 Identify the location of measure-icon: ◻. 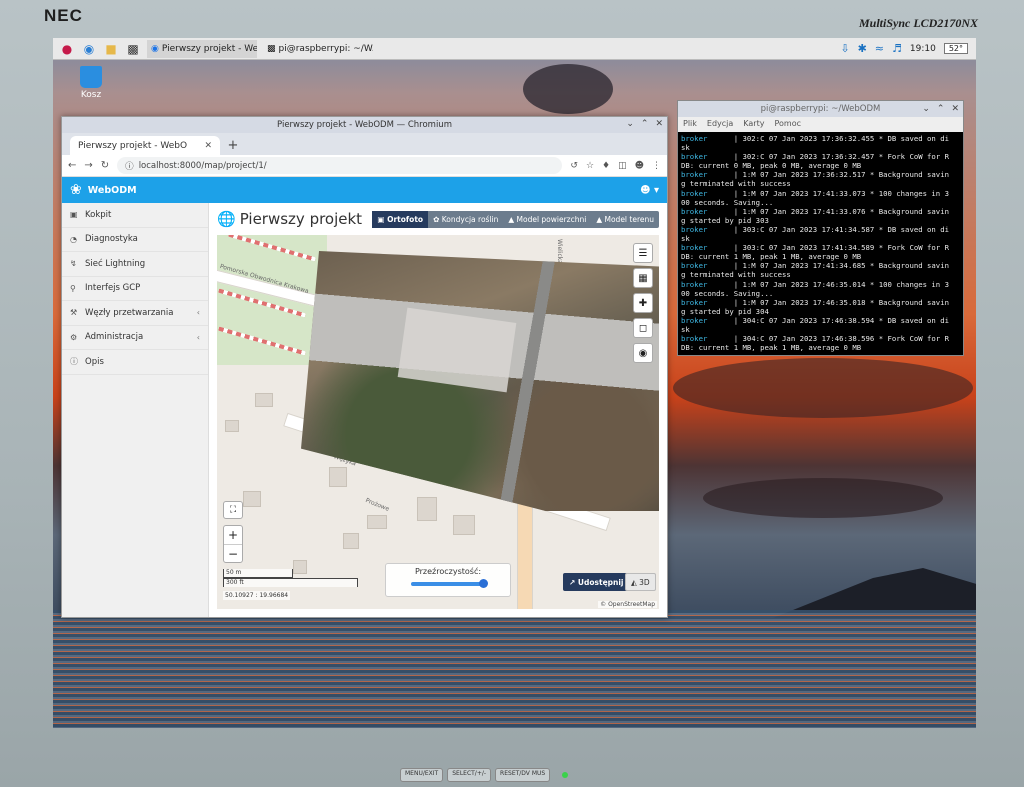
(643, 328).